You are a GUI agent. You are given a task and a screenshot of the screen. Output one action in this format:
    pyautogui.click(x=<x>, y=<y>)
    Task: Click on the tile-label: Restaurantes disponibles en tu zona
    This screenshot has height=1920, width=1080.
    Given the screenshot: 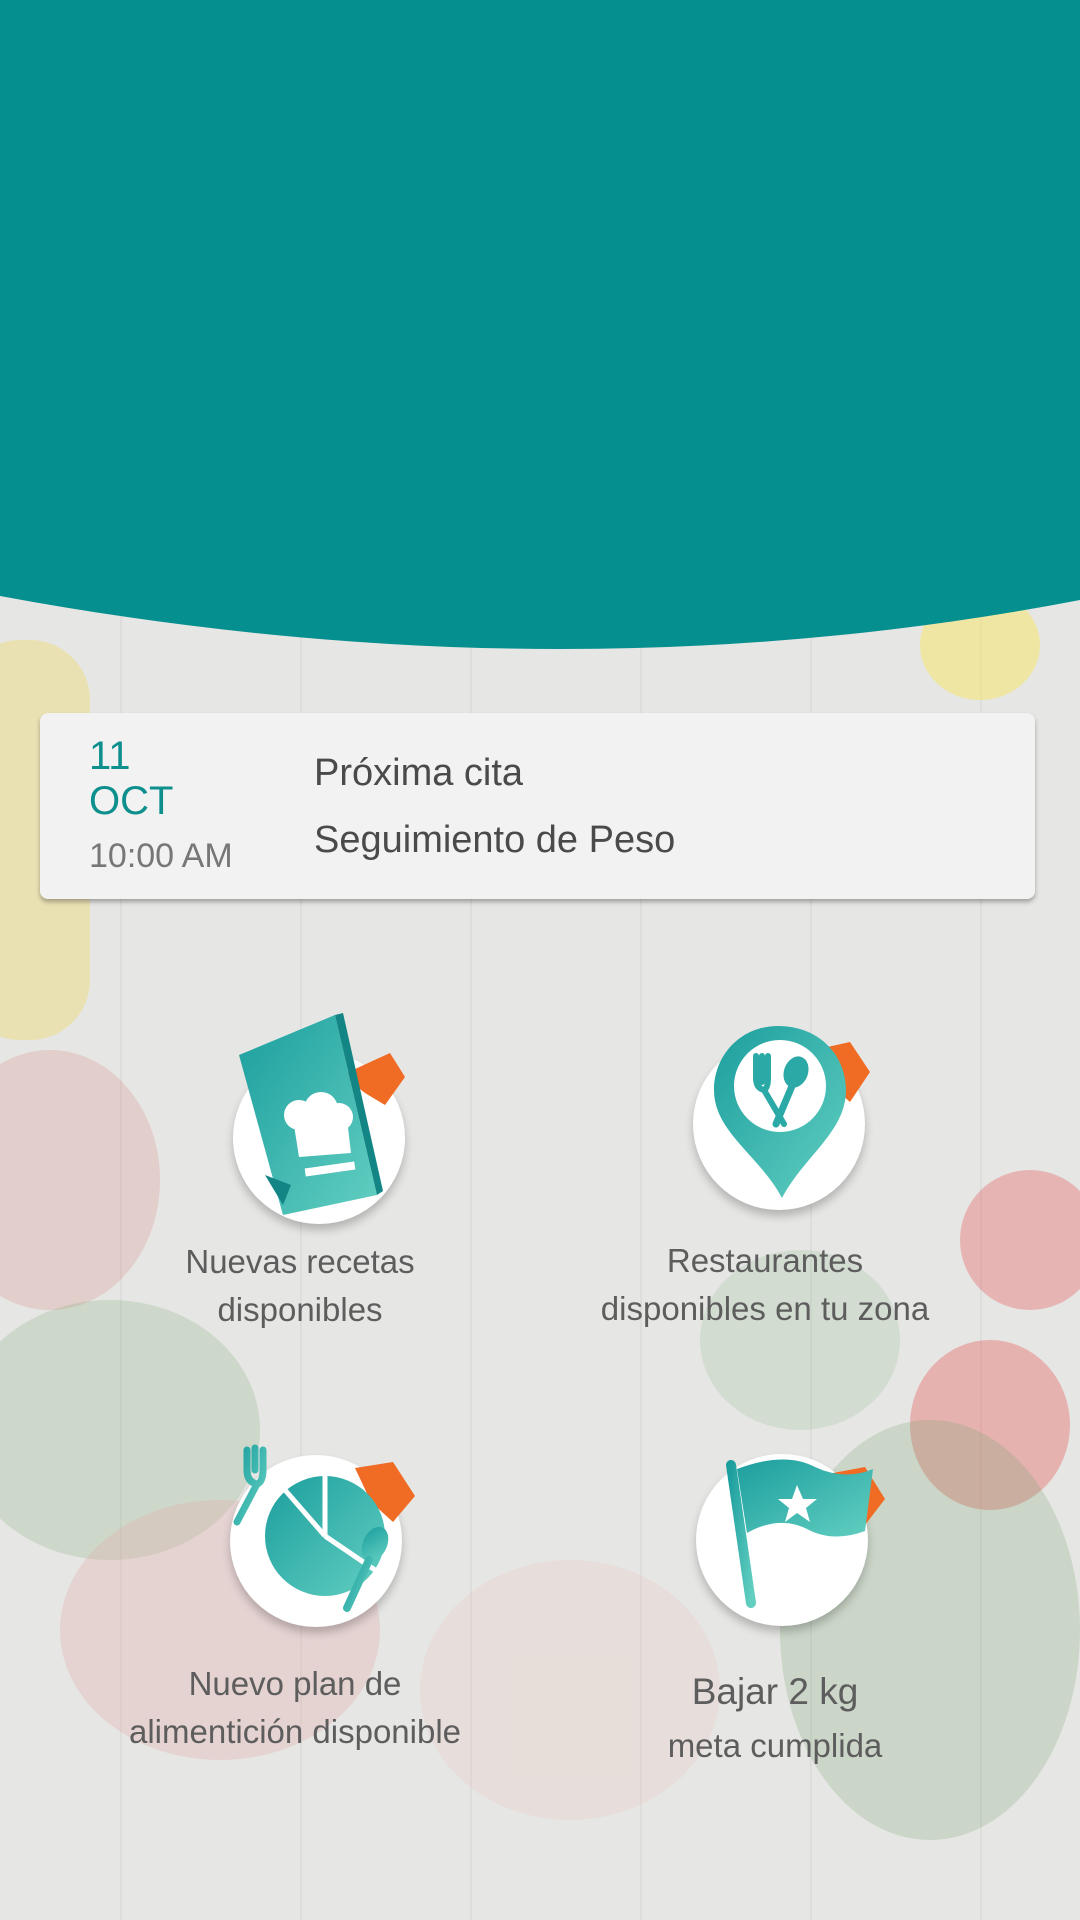 What is the action you would take?
    pyautogui.click(x=765, y=1284)
    